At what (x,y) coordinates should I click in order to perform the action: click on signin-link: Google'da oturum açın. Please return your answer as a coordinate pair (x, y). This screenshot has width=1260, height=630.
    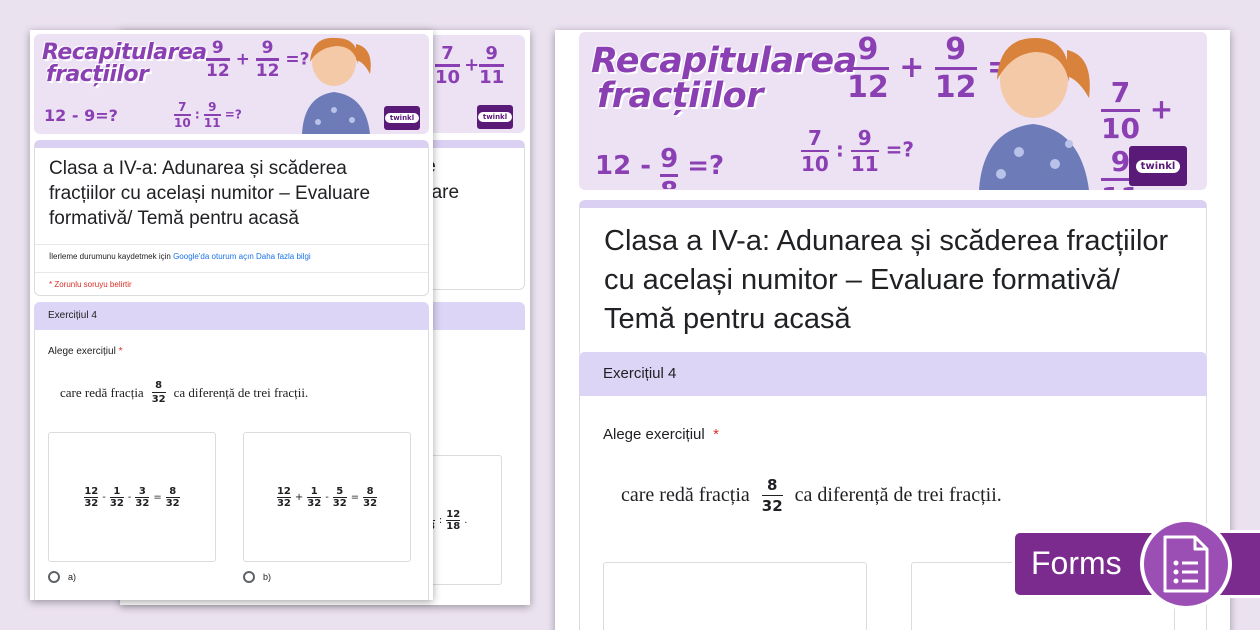
    Looking at the image, I should click on (213, 256).